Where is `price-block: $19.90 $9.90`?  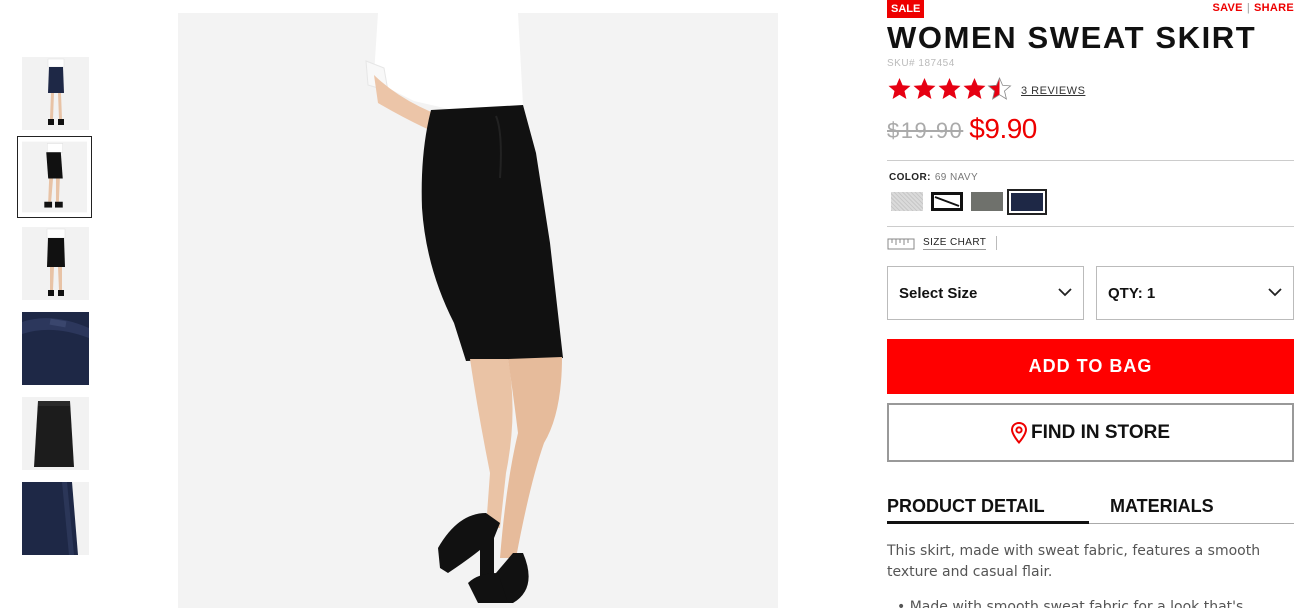 price-block: $19.90 $9.90 is located at coordinates (962, 129).